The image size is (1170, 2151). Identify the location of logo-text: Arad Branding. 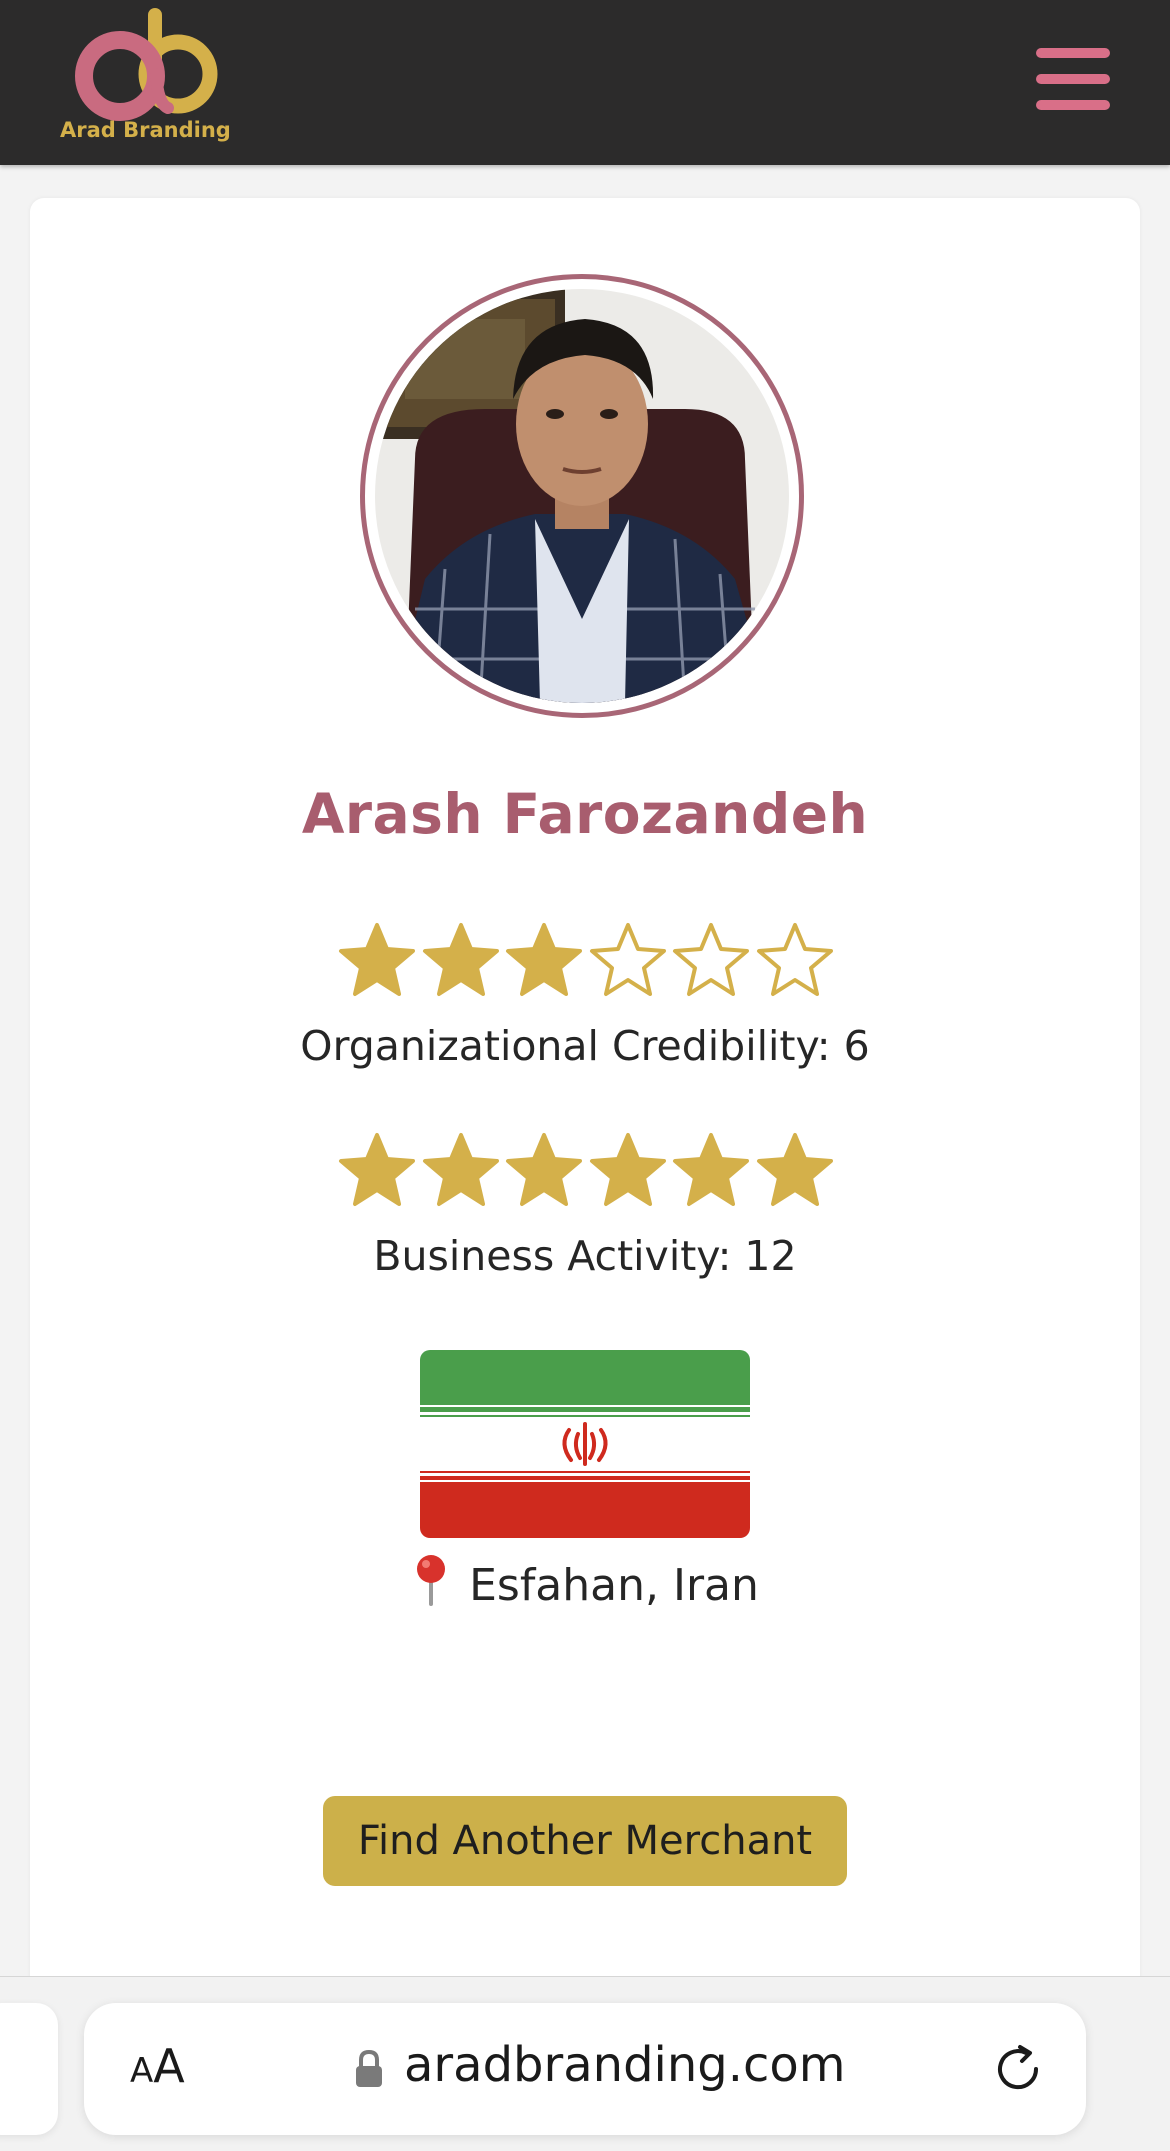
(145, 130).